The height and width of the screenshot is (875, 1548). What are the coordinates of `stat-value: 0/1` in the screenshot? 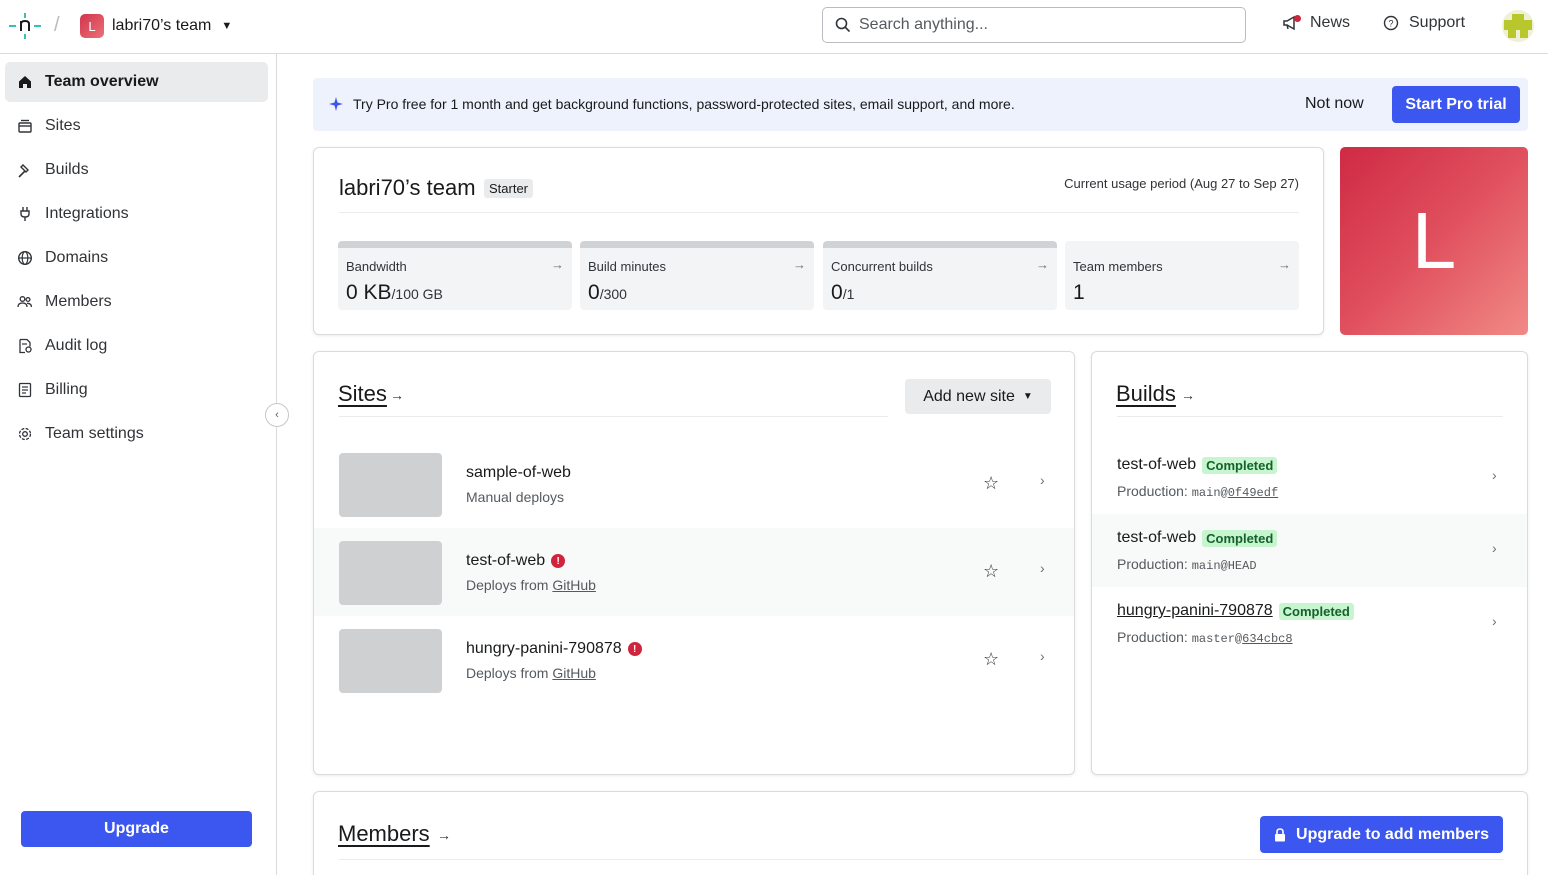 It's located at (843, 292).